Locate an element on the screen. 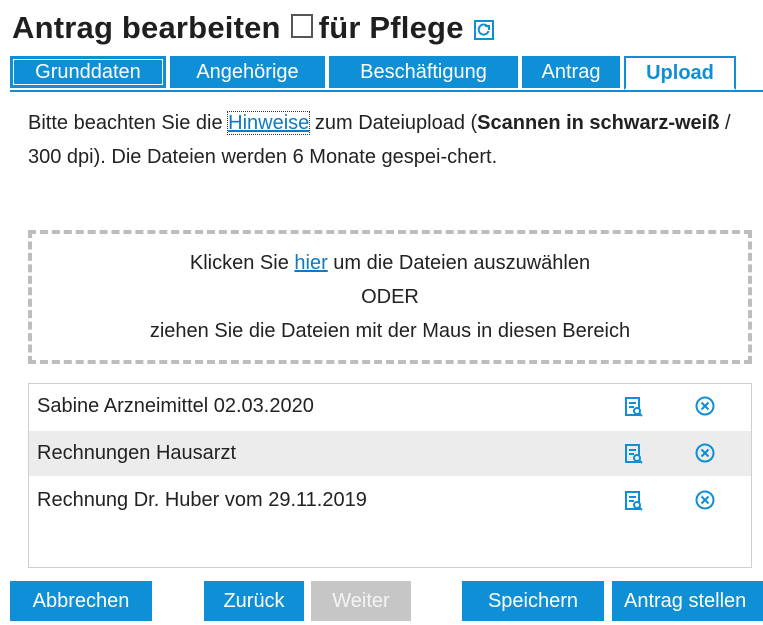 This screenshot has width=763, height=625. page-title-main: Antrag bearbeiten is located at coordinates (146, 27).